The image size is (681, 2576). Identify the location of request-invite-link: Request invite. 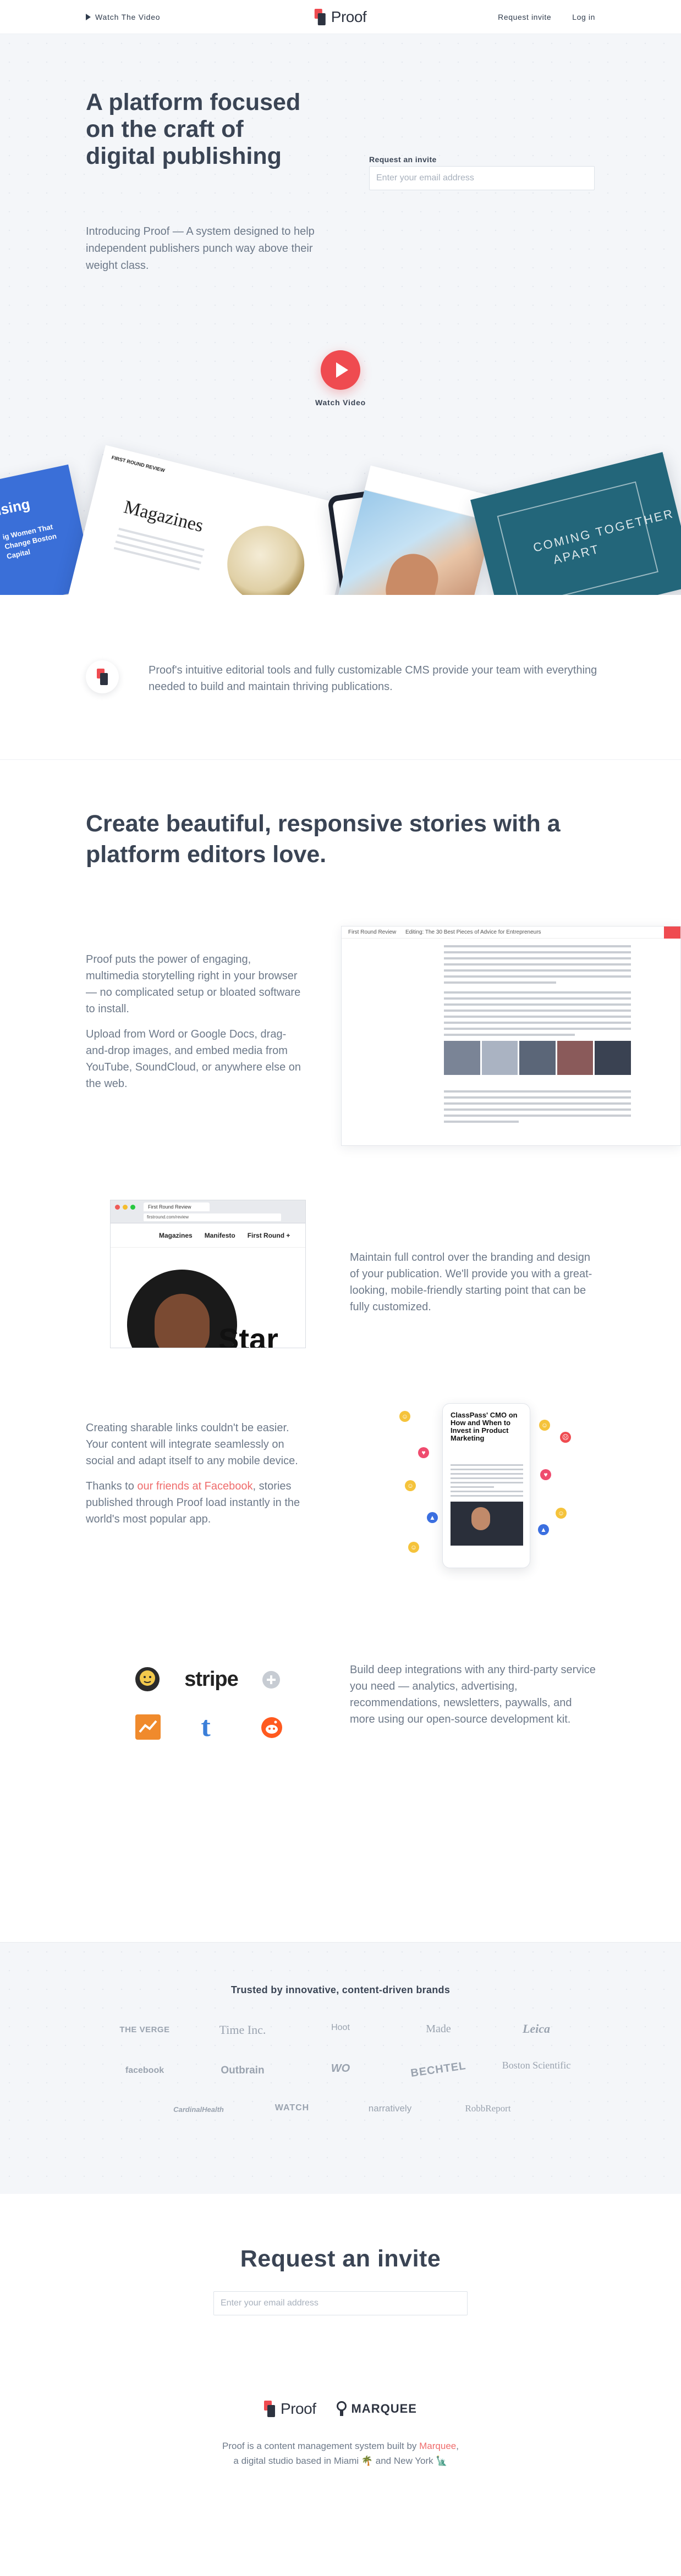
(524, 17).